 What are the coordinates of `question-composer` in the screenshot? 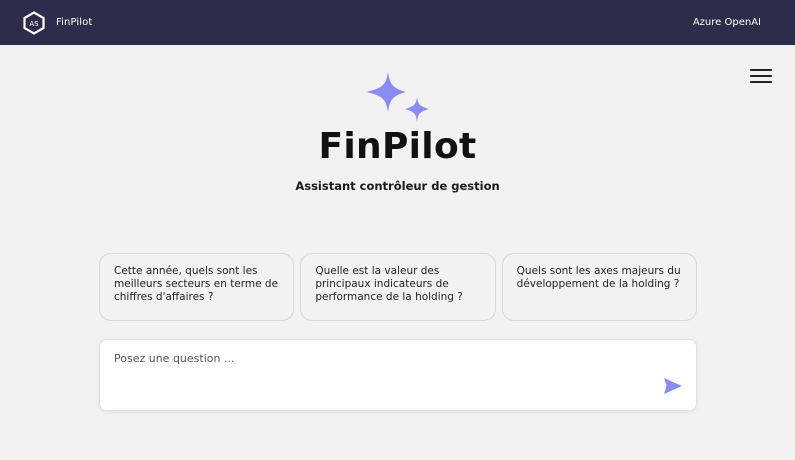 It's located at (398, 375).